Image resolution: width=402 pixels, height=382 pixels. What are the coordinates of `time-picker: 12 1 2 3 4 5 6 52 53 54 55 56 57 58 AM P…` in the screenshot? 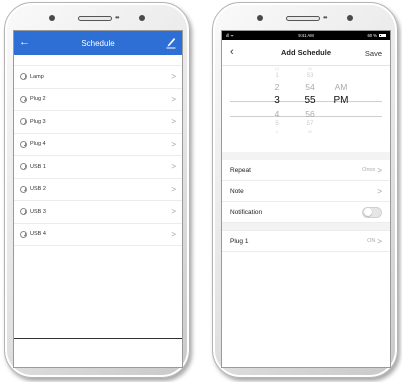 It's located at (306, 109).